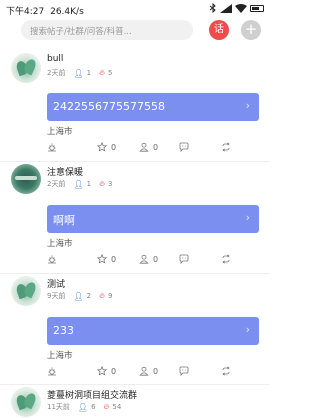  I want to click on post-author: 注意保暖, so click(65, 171).